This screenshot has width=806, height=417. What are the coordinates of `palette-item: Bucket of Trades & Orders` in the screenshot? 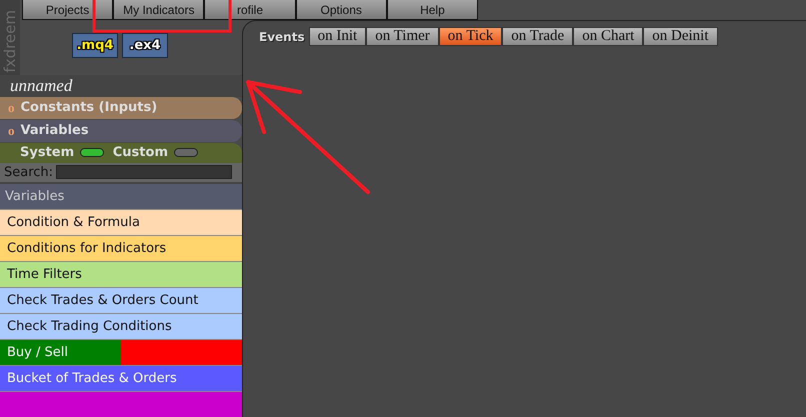 It's located at (121, 378).